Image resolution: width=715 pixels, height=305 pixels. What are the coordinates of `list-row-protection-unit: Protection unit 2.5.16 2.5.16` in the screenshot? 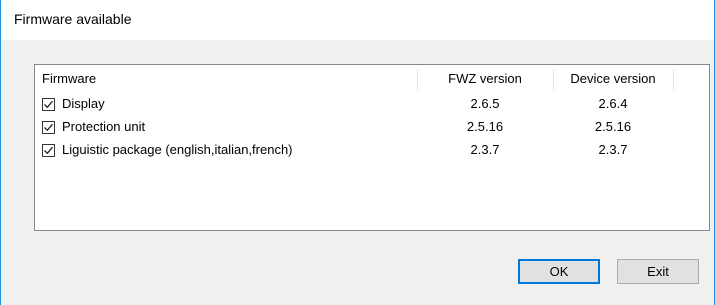 It's located at (372, 128).